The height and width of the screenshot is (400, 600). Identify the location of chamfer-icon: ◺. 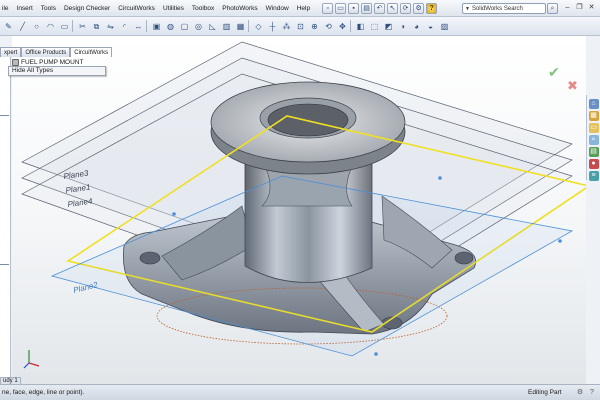
(212, 26).